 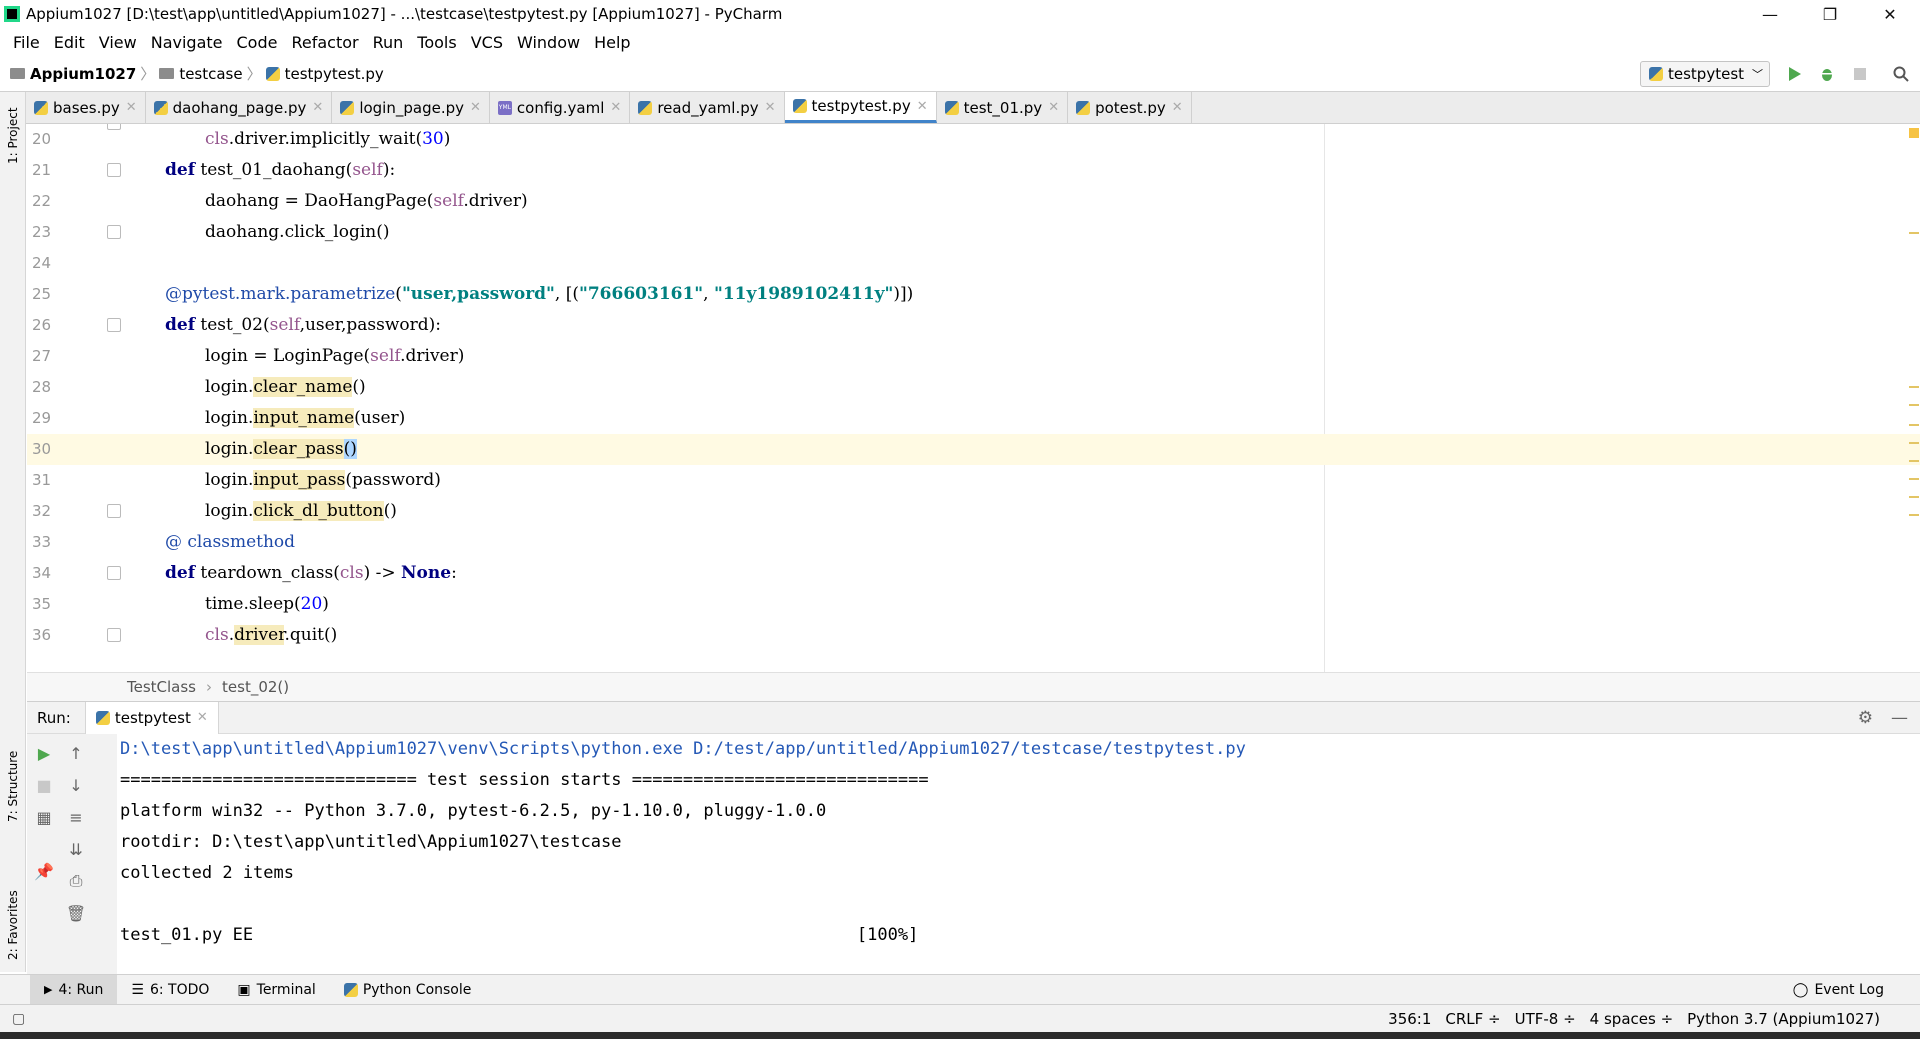 What do you see at coordinates (84, 73) in the screenshot?
I see `nav-project: Appium1027 〉` at bounding box center [84, 73].